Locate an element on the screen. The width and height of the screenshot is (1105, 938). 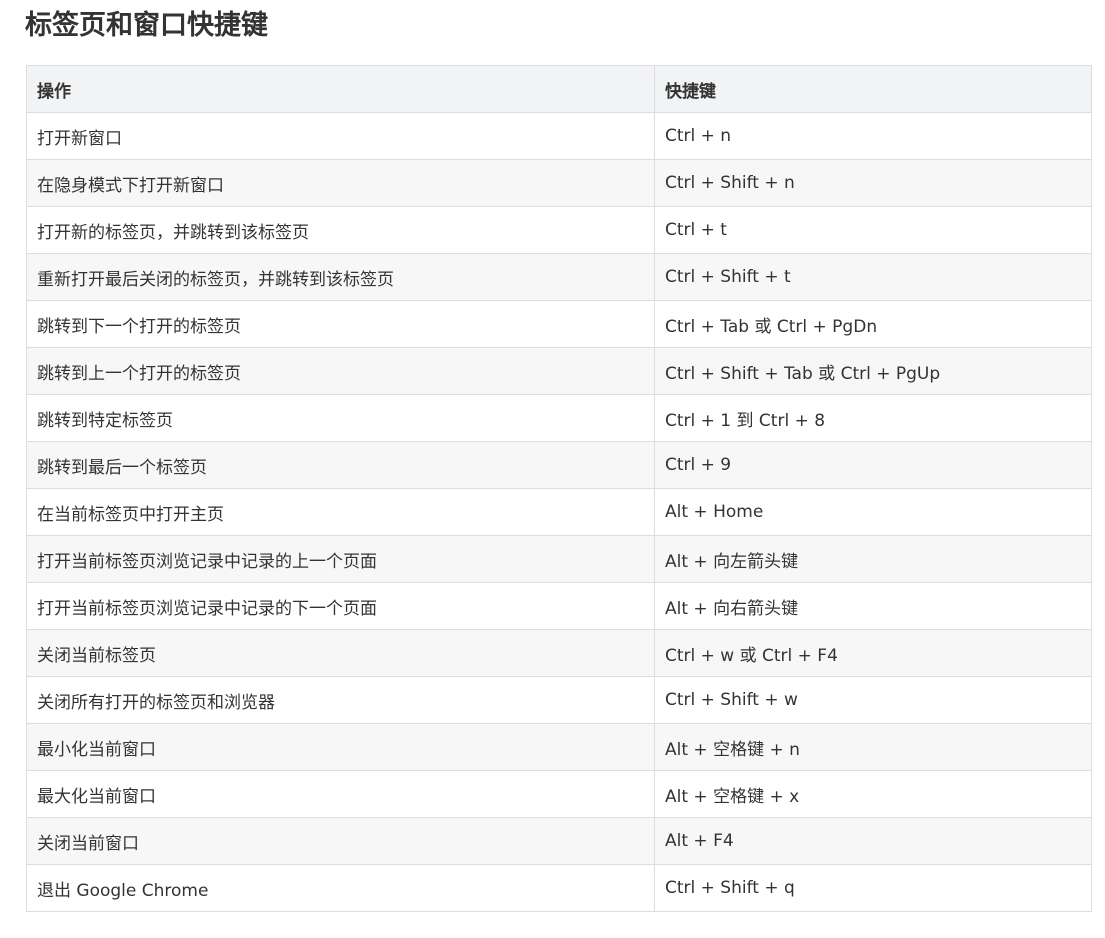
action-cell: 在隐身模式下打开新窗口 is located at coordinates (340, 183).